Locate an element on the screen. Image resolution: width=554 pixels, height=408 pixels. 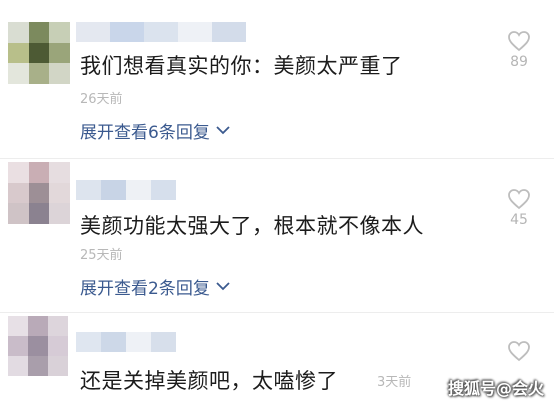
expand-replies-button: 展开查看2条回复 is located at coordinates (155, 286).